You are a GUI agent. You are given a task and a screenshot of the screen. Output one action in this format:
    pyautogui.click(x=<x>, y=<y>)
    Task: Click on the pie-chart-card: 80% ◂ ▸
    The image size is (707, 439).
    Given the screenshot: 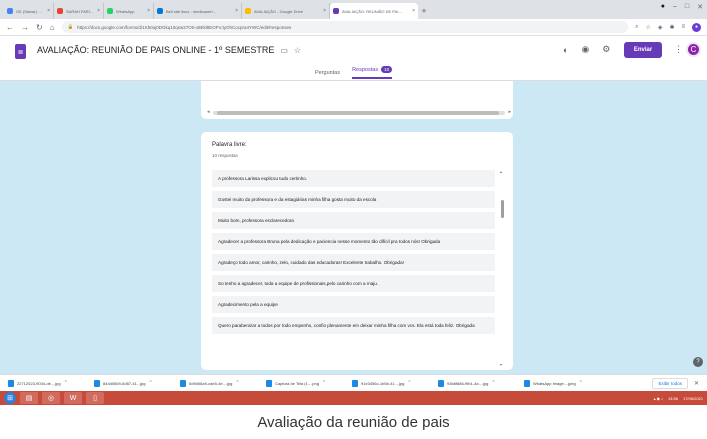 What is the action you would take?
    pyautogui.click(x=357, y=100)
    